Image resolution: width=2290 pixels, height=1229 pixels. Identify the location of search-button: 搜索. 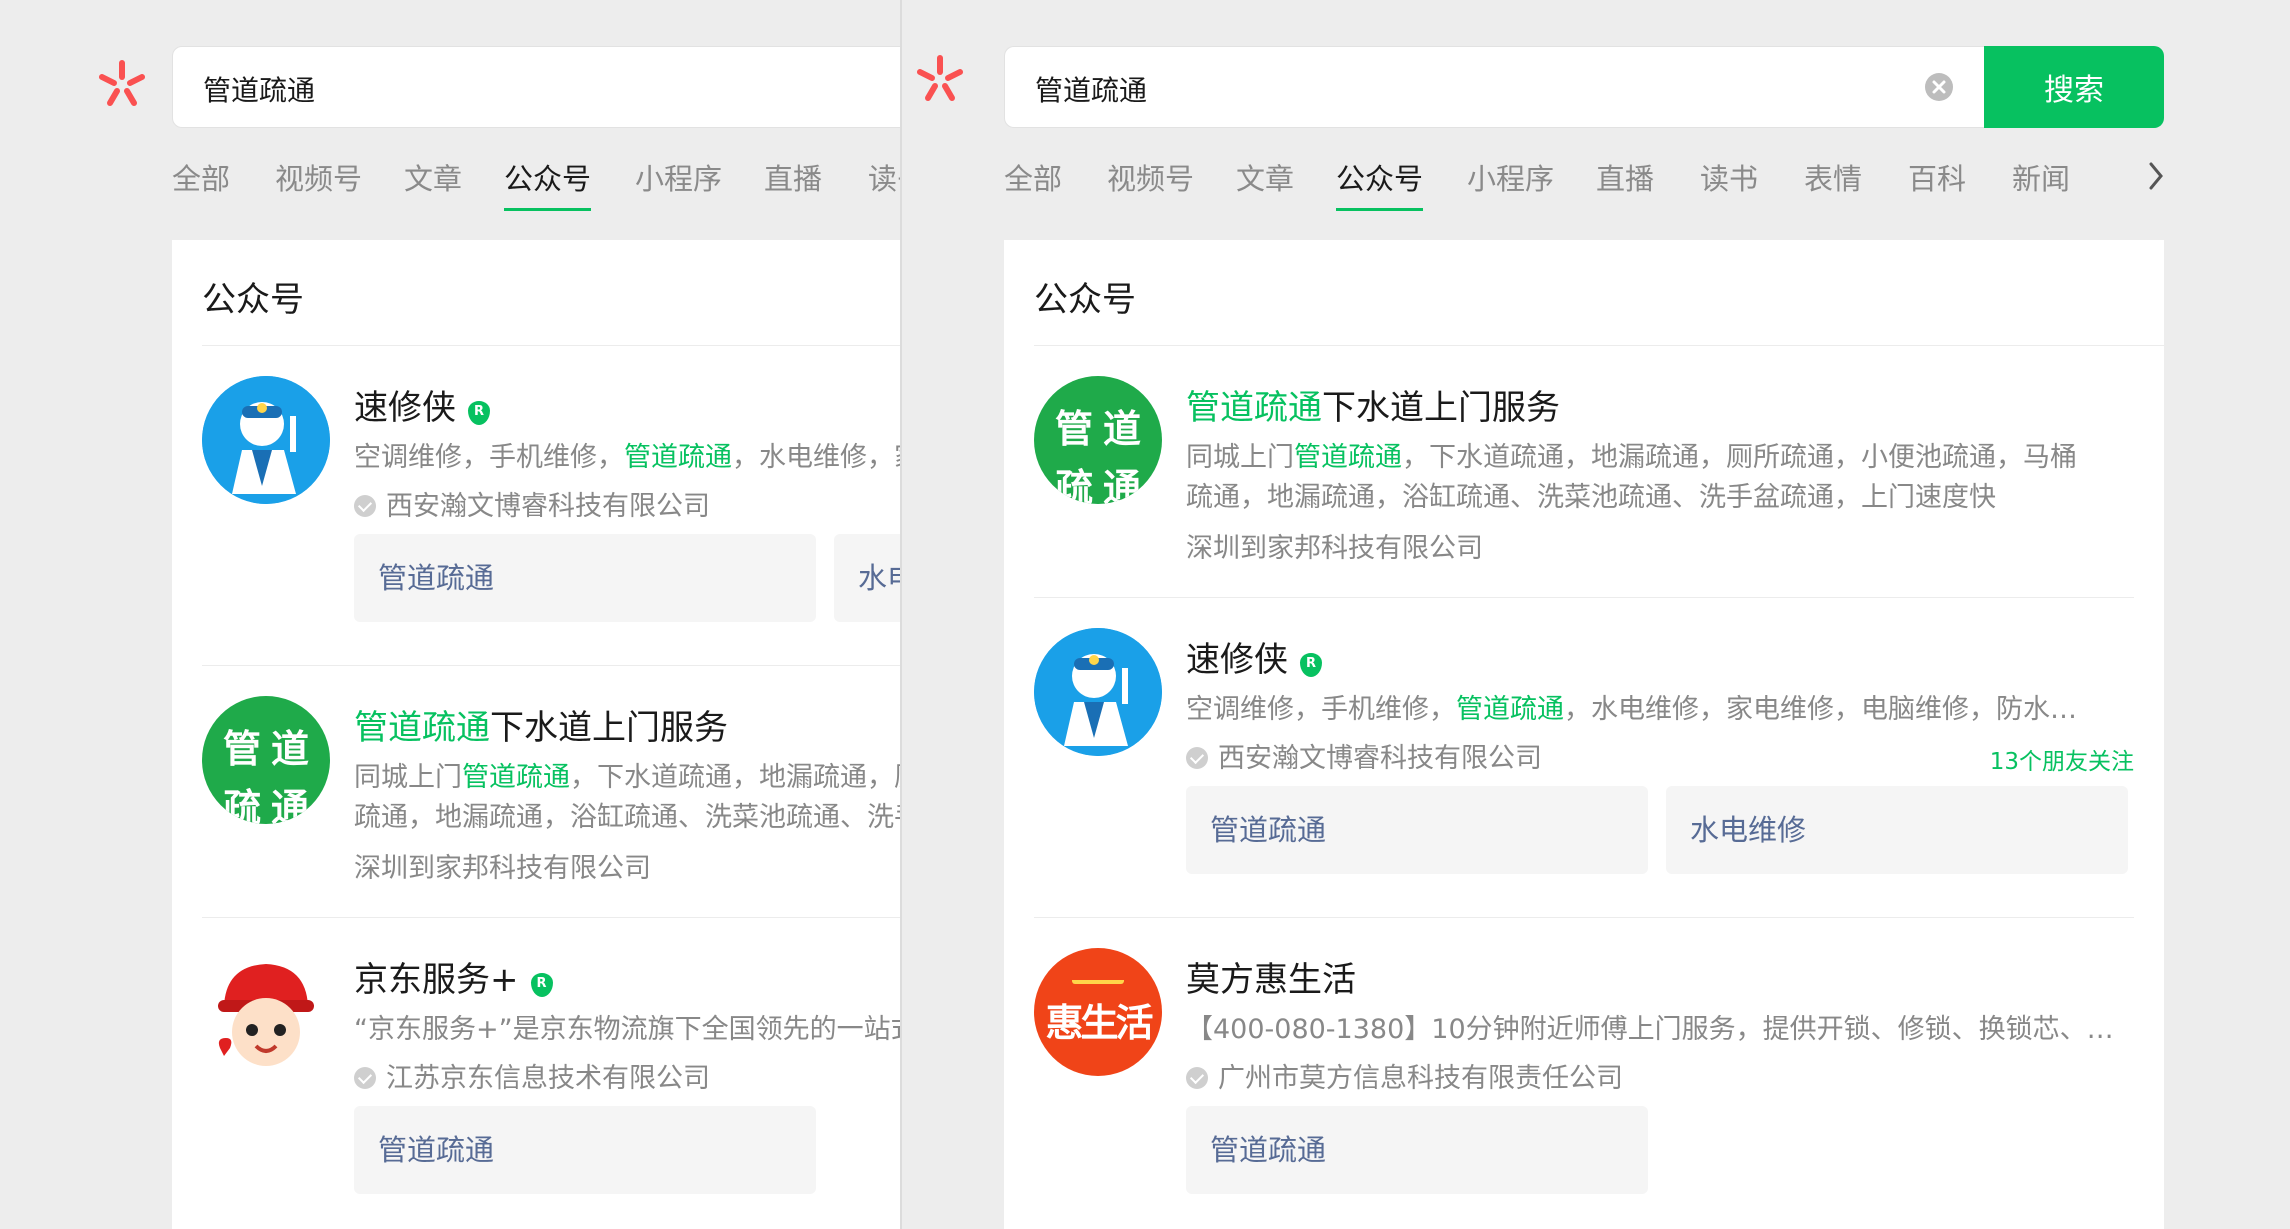
(2074, 87).